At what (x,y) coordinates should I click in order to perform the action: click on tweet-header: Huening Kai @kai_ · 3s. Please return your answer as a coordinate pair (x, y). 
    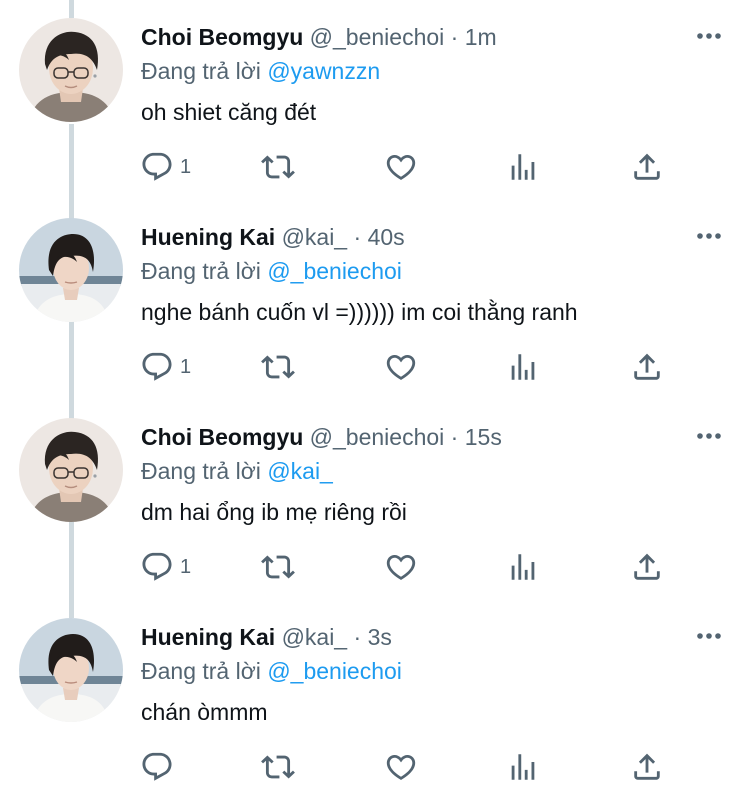
    Looking at the image, I should click on (266, 637).